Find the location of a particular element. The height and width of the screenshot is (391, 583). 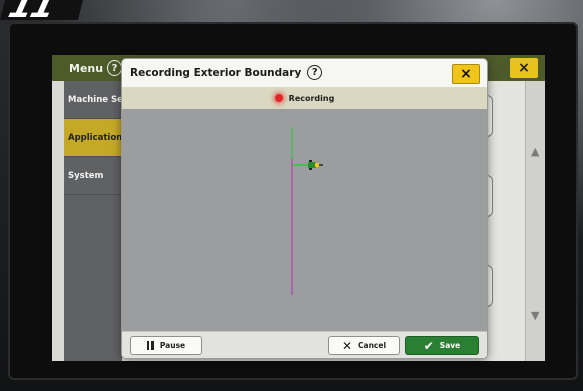

recording-status-label: Recording is located at coordinates (311, 98).